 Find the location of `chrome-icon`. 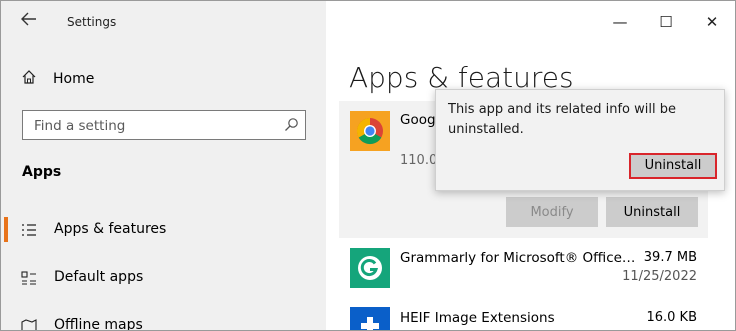

chrome-icon is located at coordinates (370, 131).